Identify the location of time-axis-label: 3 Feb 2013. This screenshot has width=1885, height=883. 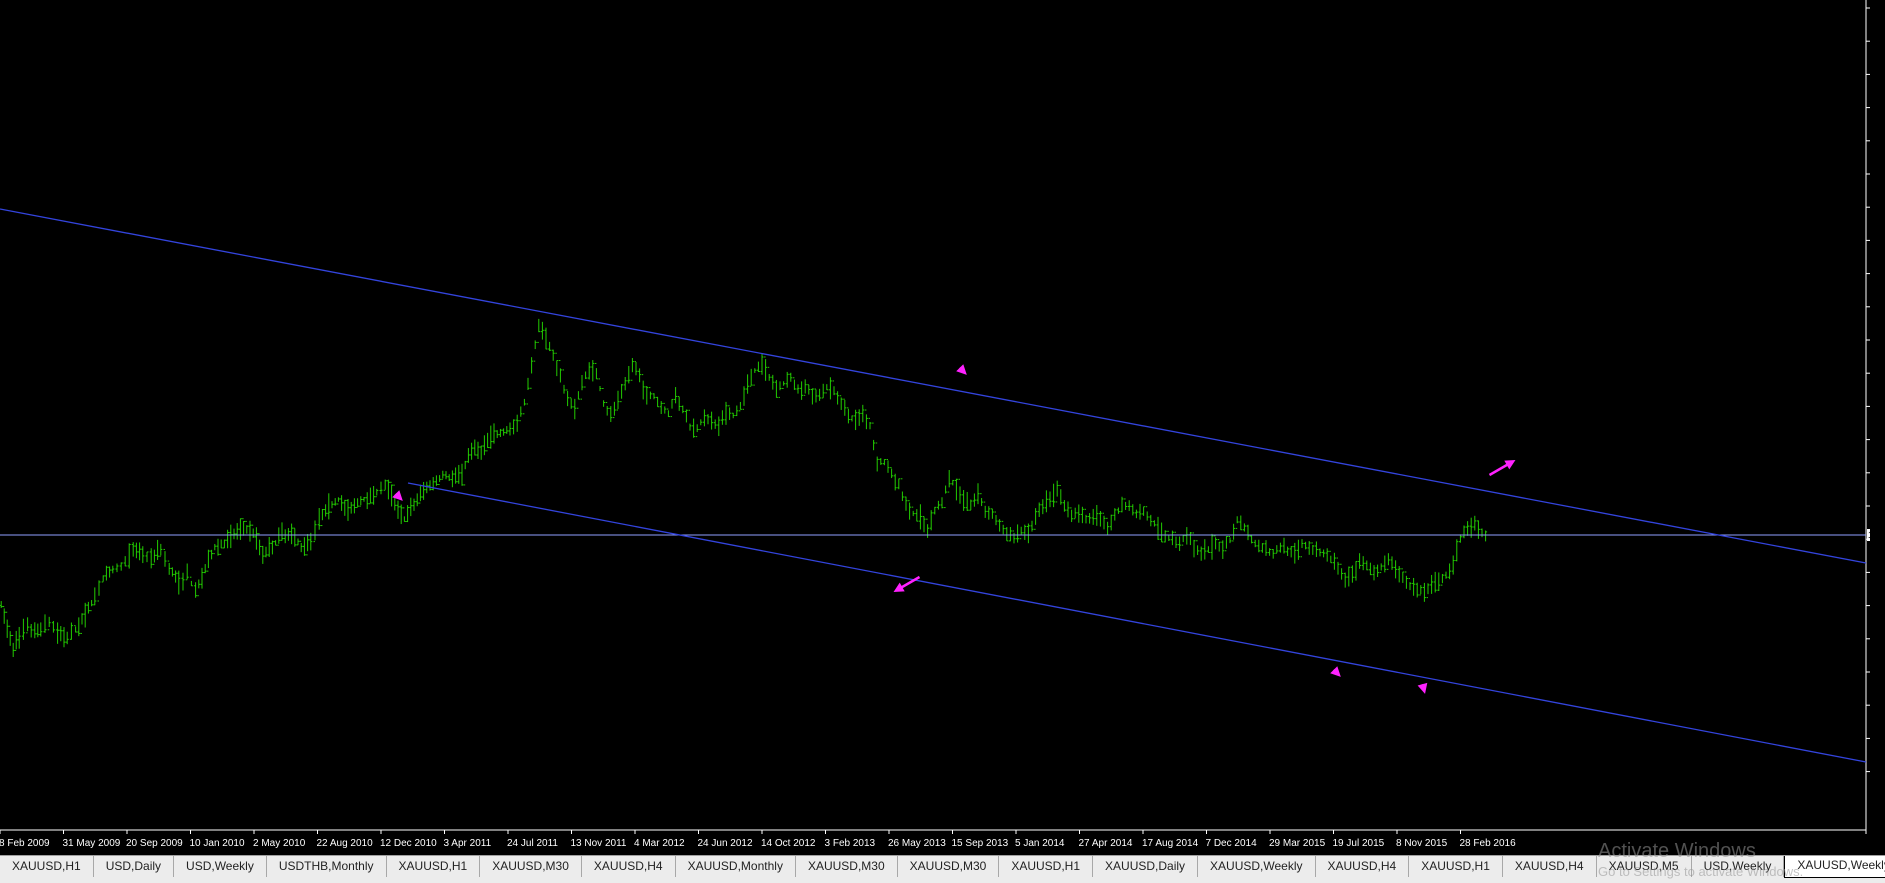
(850, 843).